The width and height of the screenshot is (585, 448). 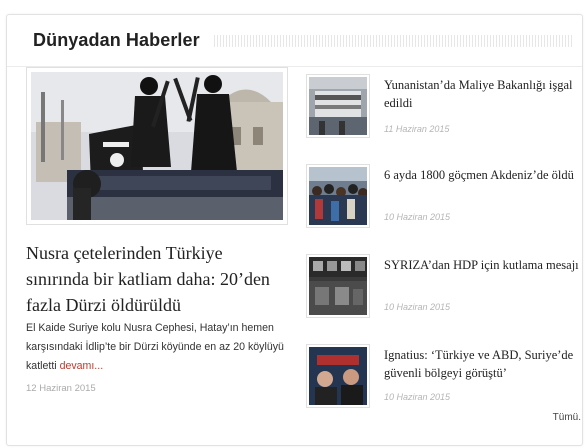 What do you see at coordinates (481, 175) in the screenshot?
I see `news-title: 6 ayda 1800 göçmen Akdeniz’de öldü` at bounding box center [481, 175].